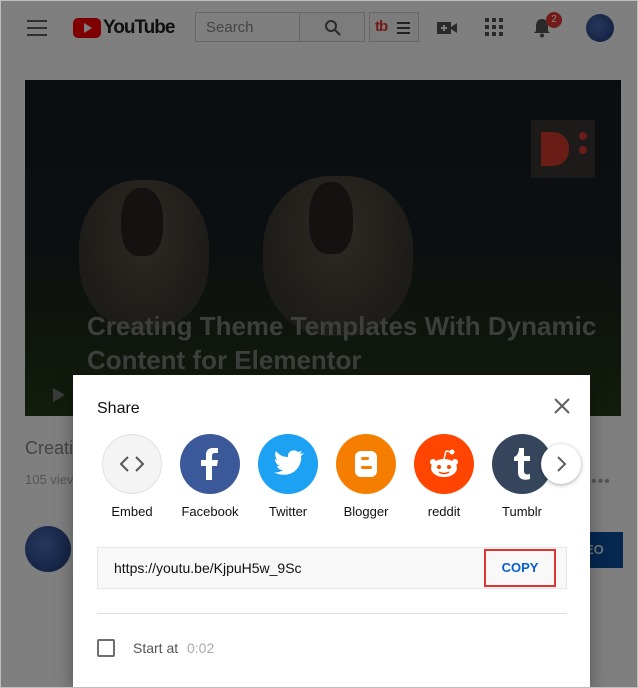  I want to click on share-reddit: reddit, so click(444, 476).